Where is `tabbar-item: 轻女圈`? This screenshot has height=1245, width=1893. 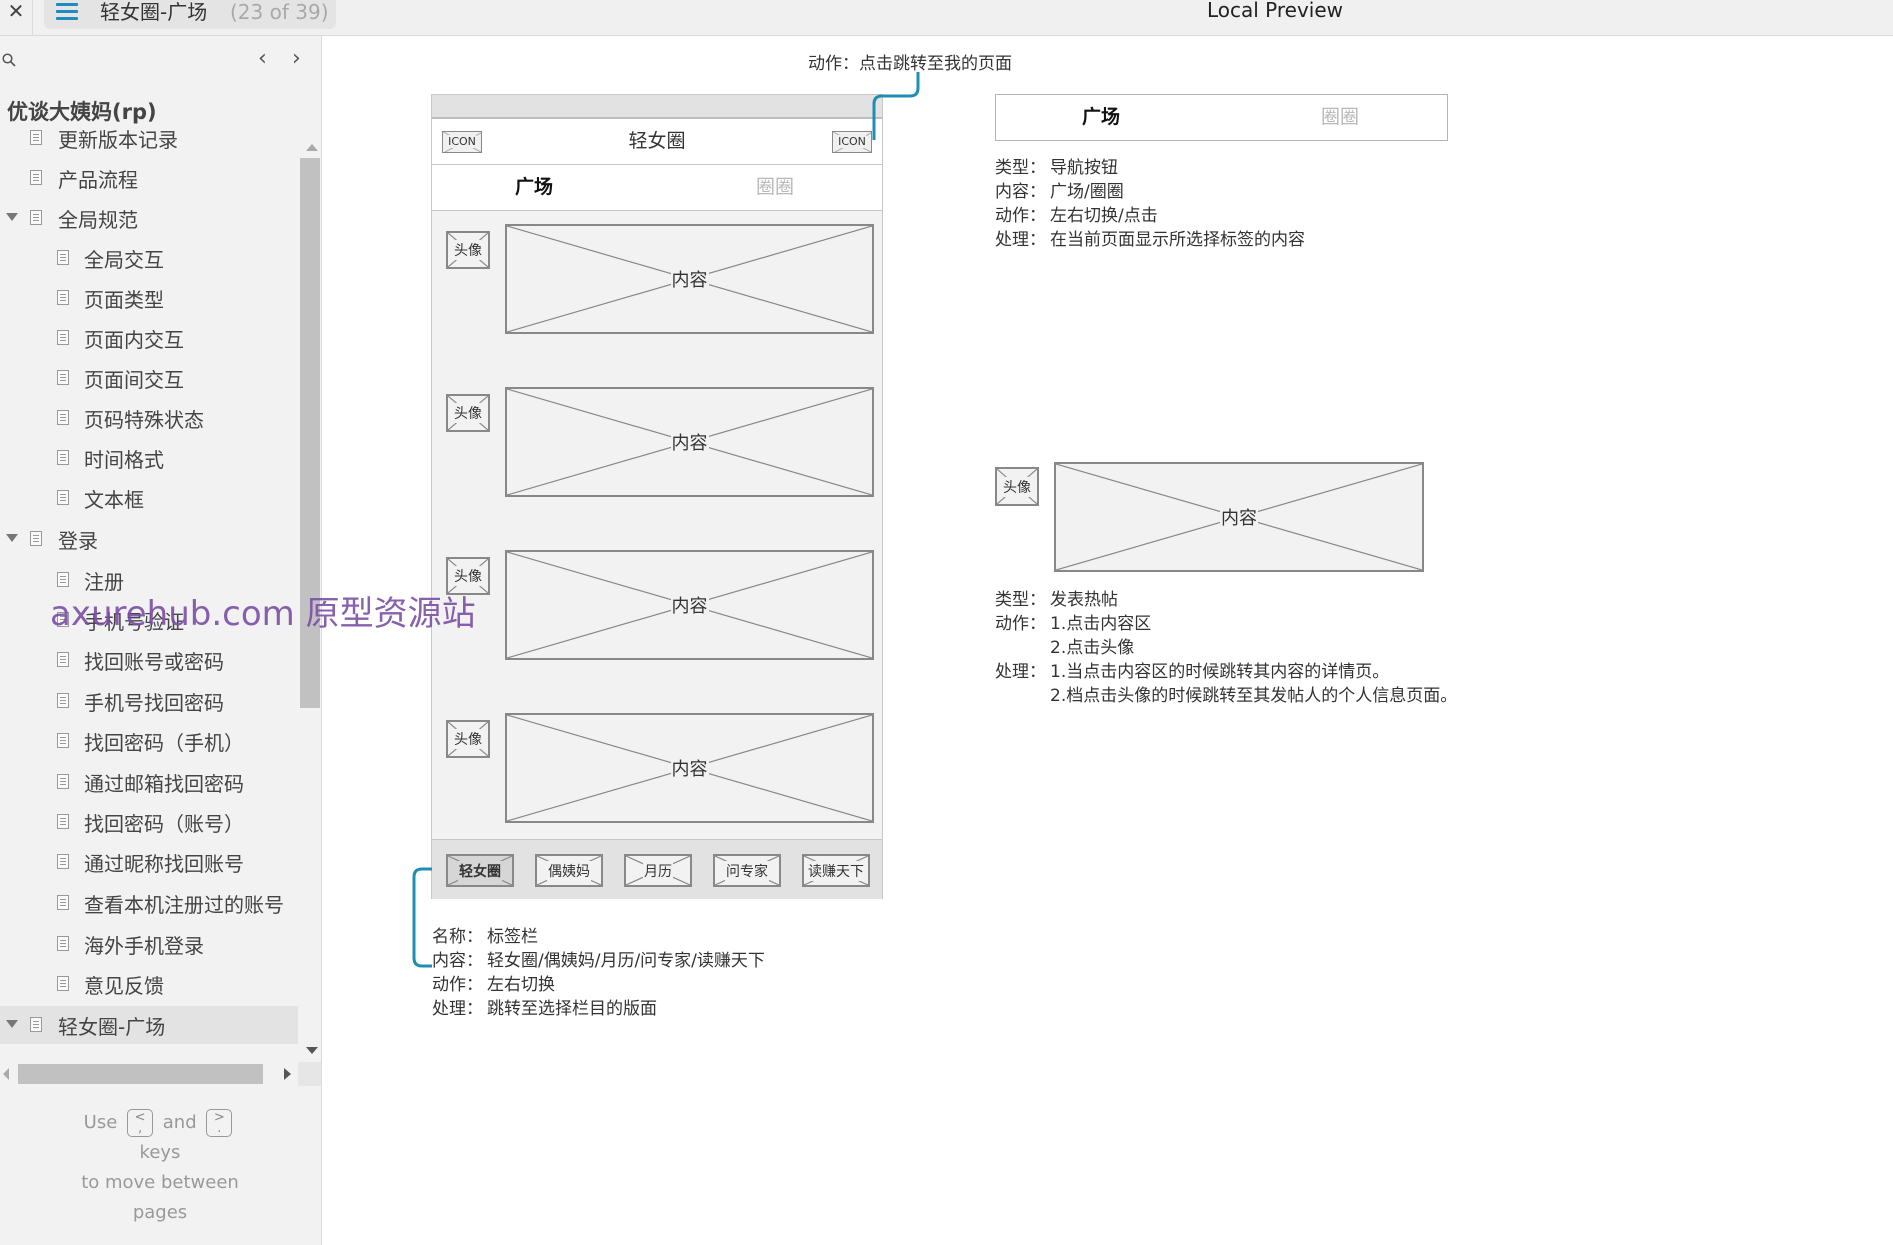 tabbar-item: 轻女圈 is located at coordinates (480, 870).